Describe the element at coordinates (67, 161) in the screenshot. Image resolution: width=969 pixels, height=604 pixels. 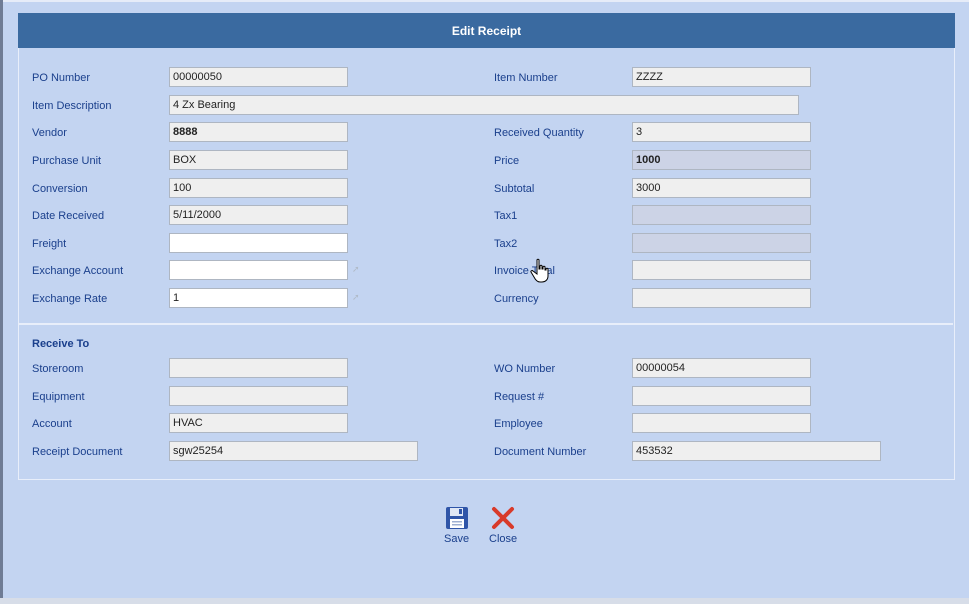
I see `purchase-unit-label: Purchase Unit` at that location.